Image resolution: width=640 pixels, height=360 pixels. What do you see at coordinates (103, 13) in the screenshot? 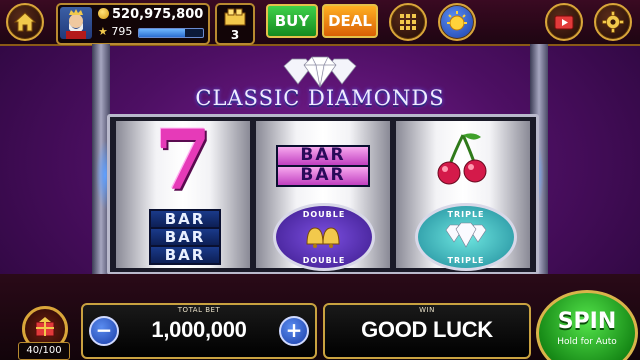
I see `coin-icon` at bounding box center [103, 13].